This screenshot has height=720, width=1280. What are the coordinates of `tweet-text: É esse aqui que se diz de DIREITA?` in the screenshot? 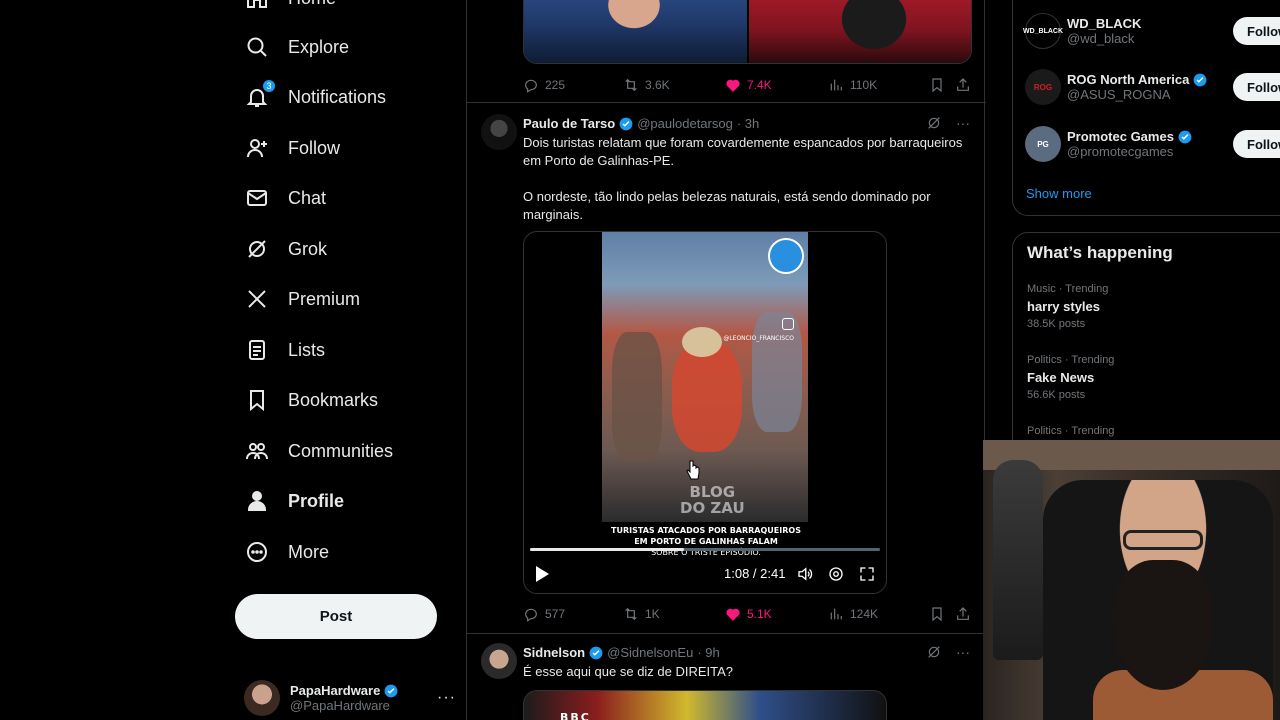 It's located at (628, 671).